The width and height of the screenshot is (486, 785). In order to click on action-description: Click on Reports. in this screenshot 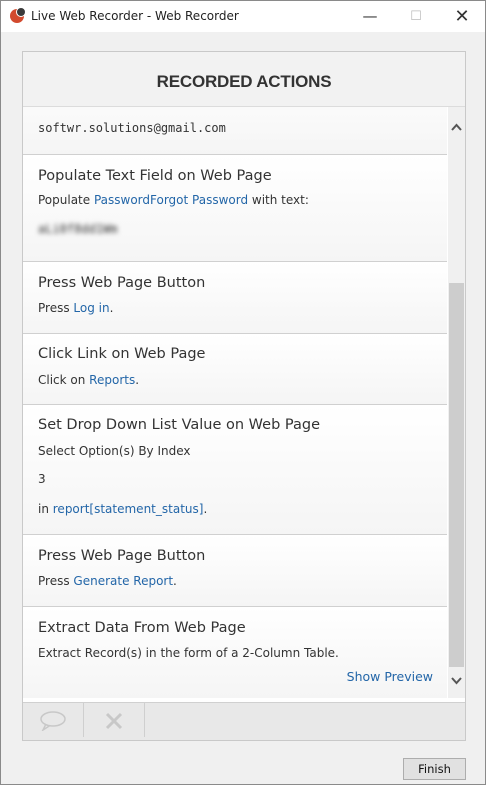, I will do `click(89, 380)`.